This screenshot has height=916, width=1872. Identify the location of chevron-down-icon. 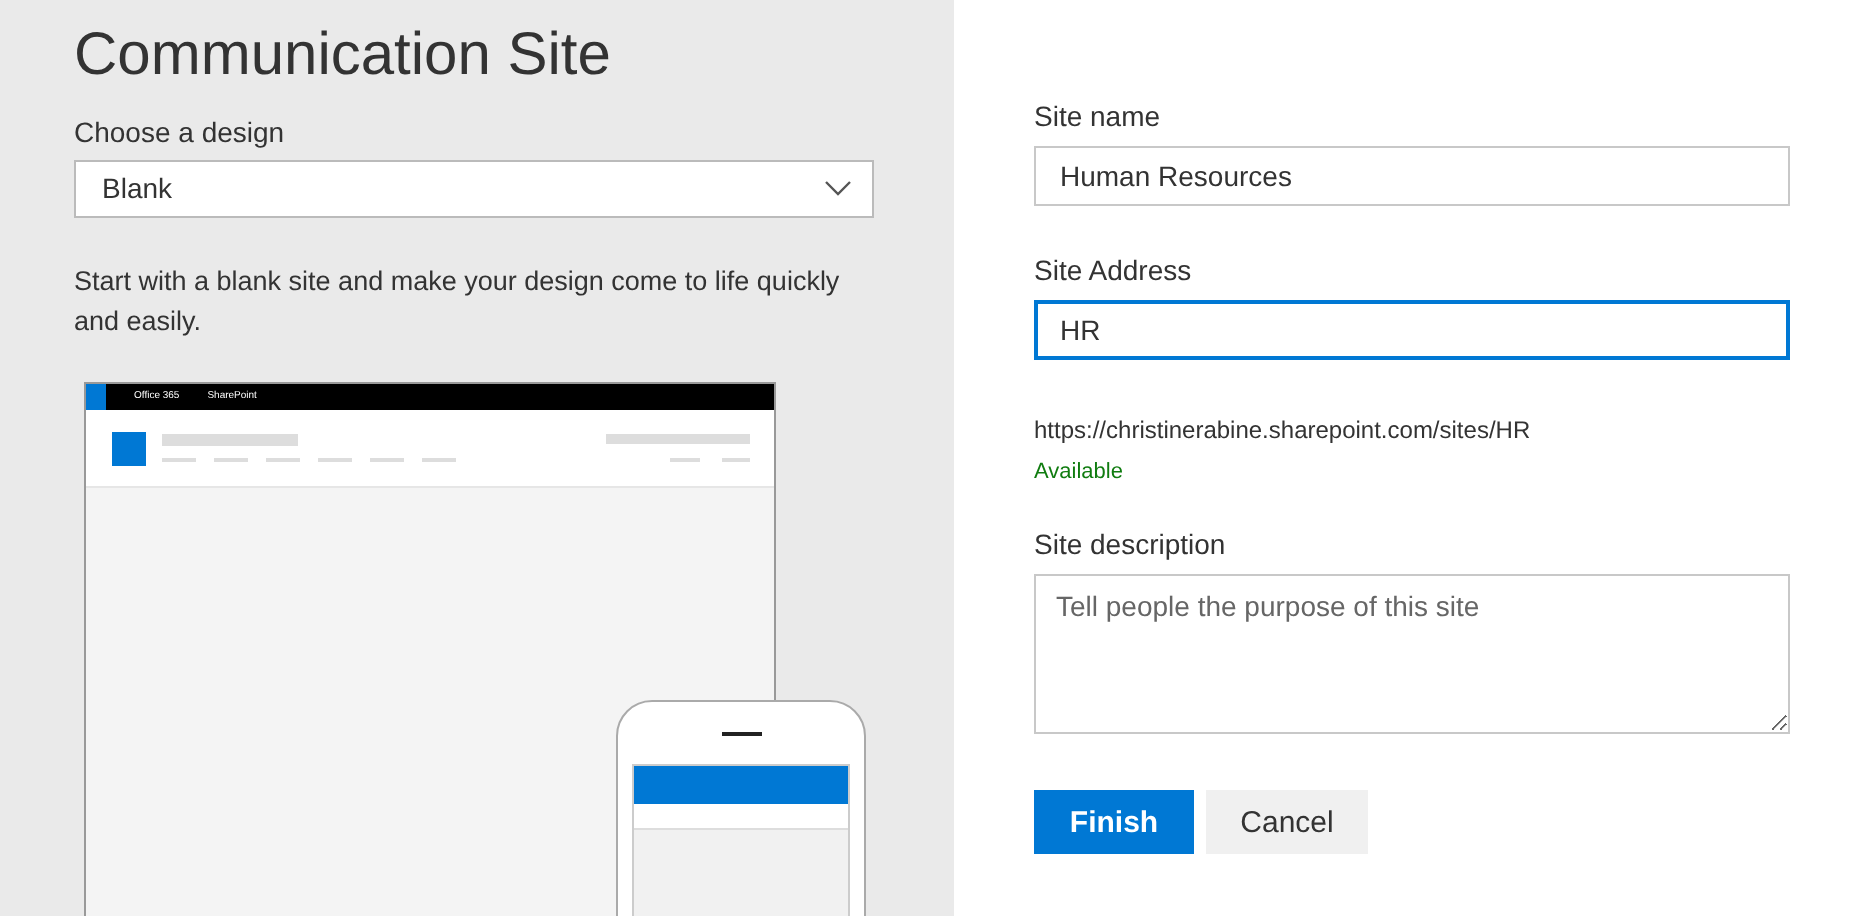
(838, 188).